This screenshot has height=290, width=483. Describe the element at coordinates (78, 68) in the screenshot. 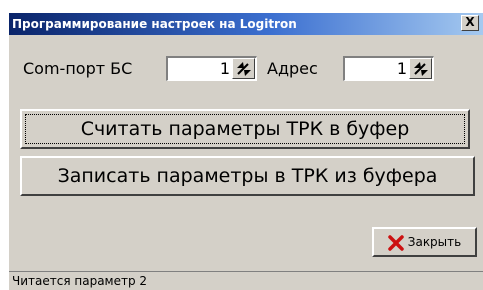

I see `com-port-label: Com-порт БС` at that location.